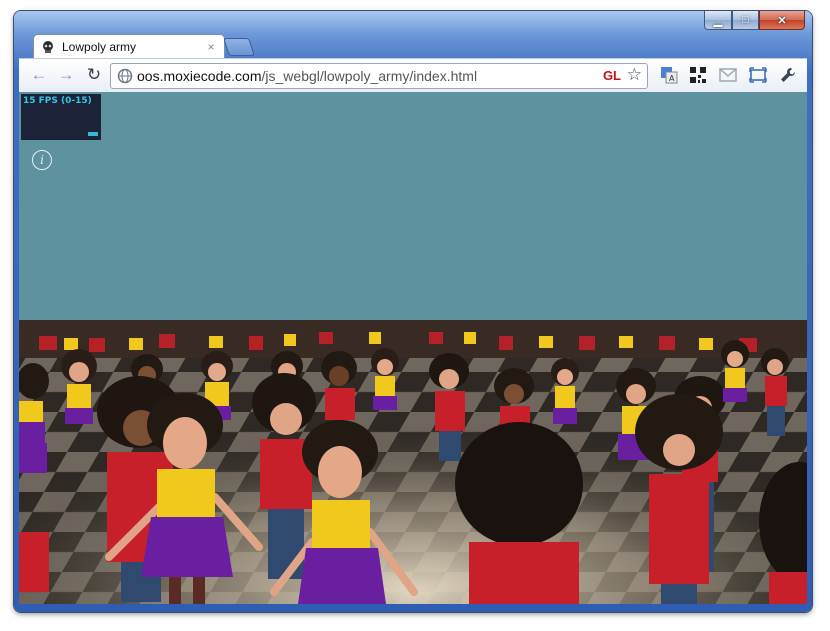  What do you see at coordinates (672, 78) in the screenshot?
I see `svg-text: A` at bounding box center [672, 78].